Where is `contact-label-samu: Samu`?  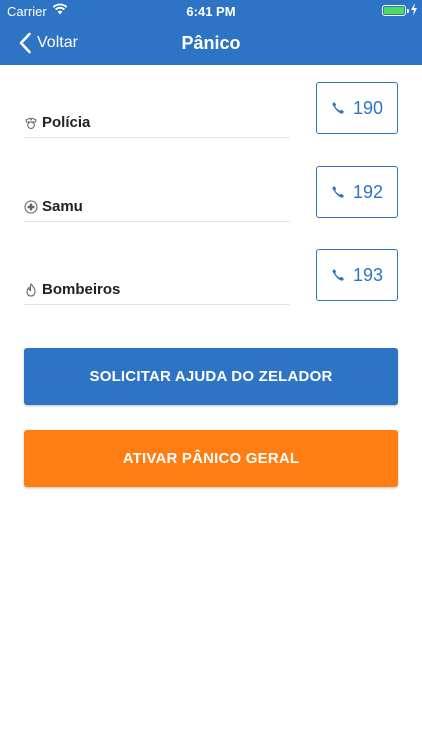
contact-label-samu: Samu is located at coordinates (157, 202).